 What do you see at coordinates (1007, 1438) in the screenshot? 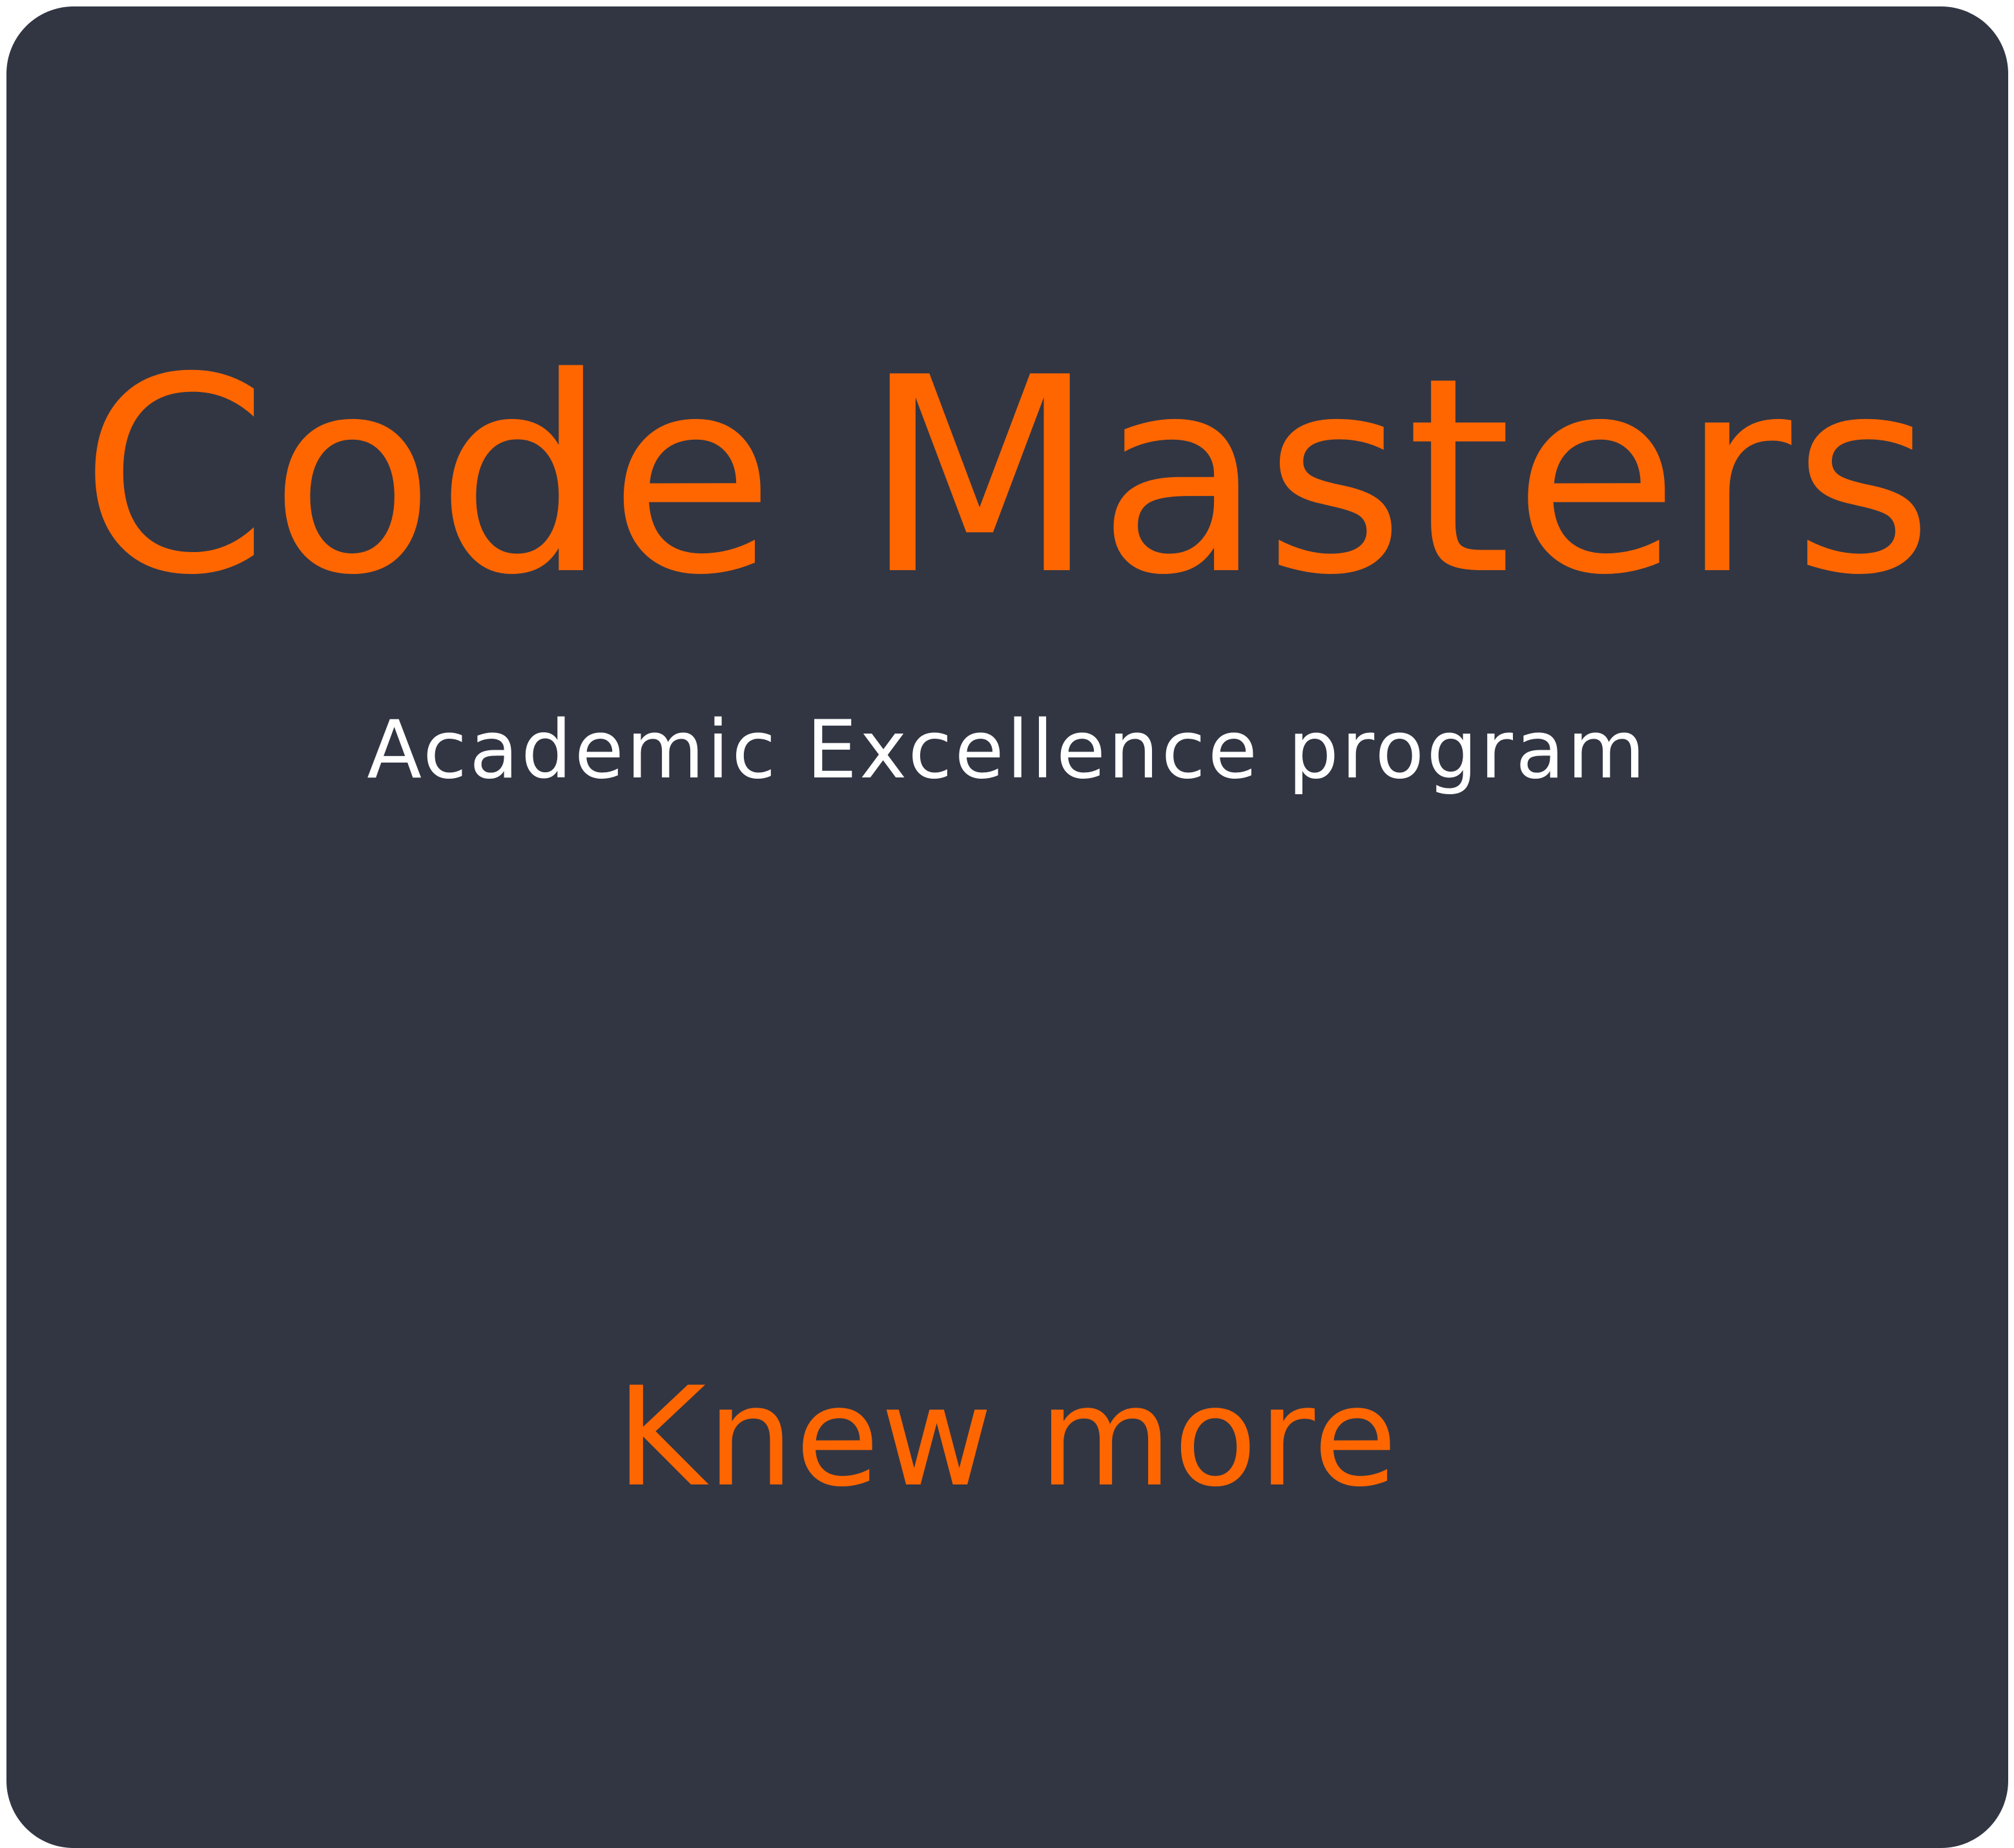
I see `know-more-button: Knew more` at bounding box center [1007, 1438].